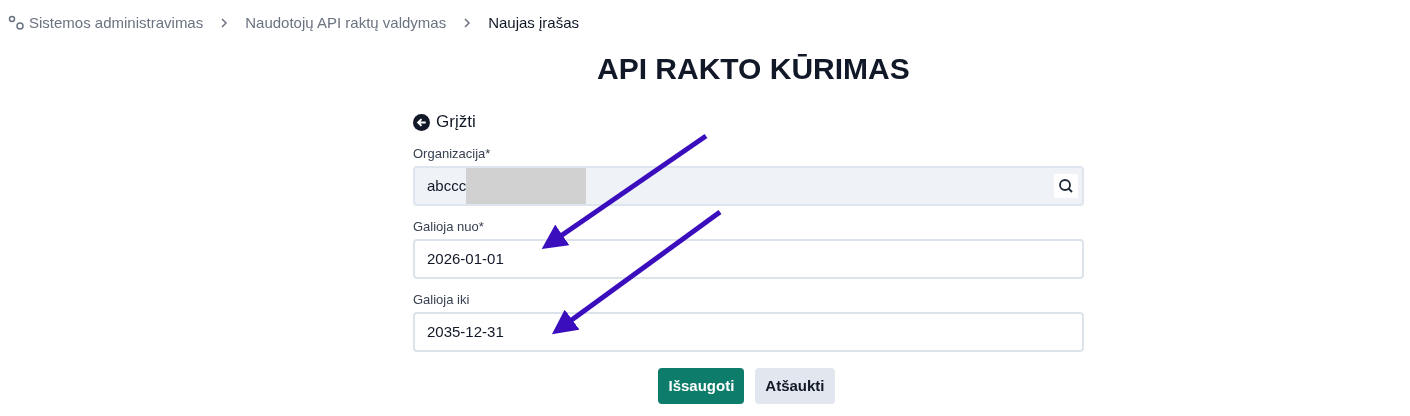  What do you see at coordinates (701, 386) in the screenshot?
I see `save-button: Išsaugoti` at bounding box center [701, 386].